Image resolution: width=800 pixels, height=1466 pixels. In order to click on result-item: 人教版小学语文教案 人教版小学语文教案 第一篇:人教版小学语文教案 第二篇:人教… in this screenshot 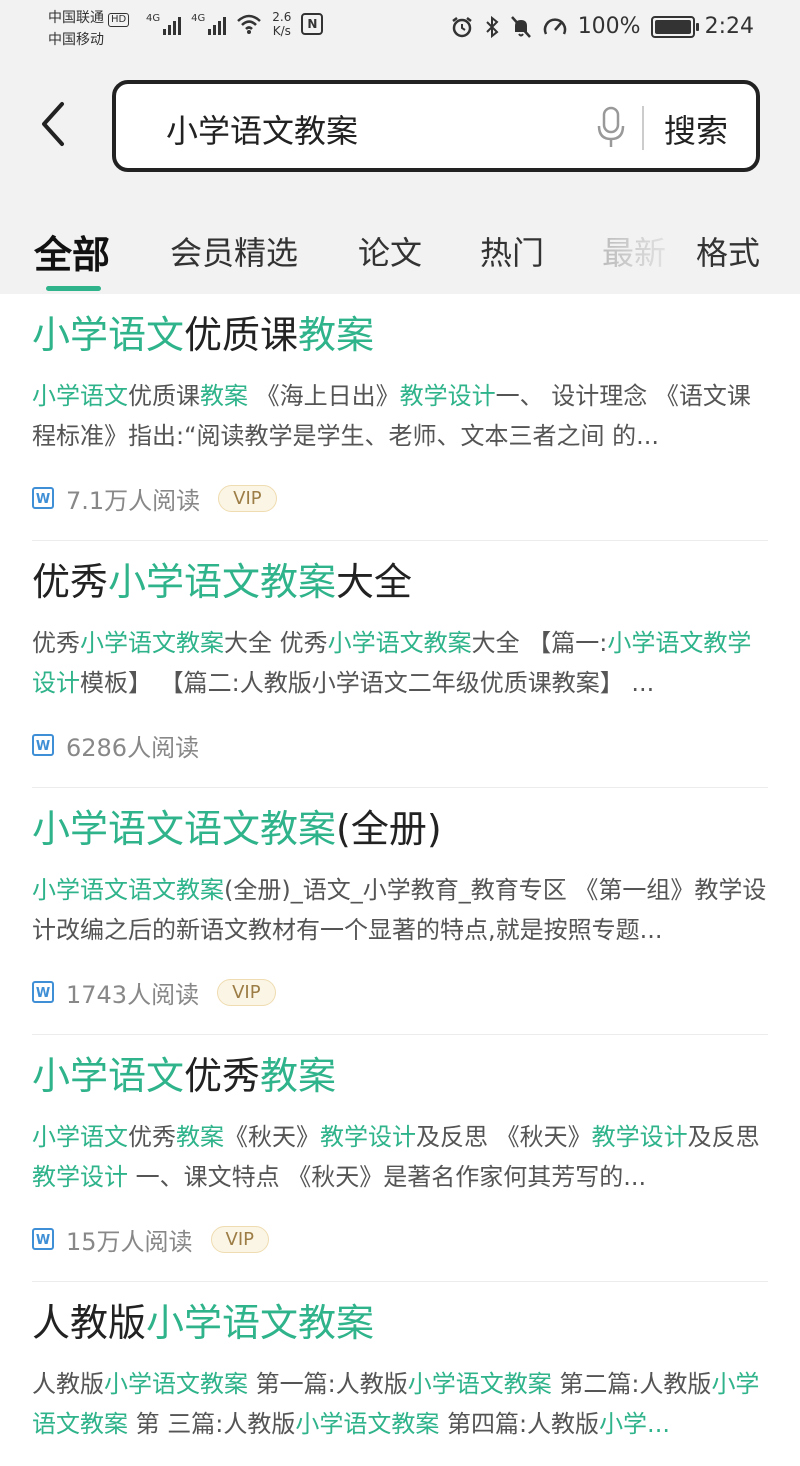, I will do `click(400, 1363)`.